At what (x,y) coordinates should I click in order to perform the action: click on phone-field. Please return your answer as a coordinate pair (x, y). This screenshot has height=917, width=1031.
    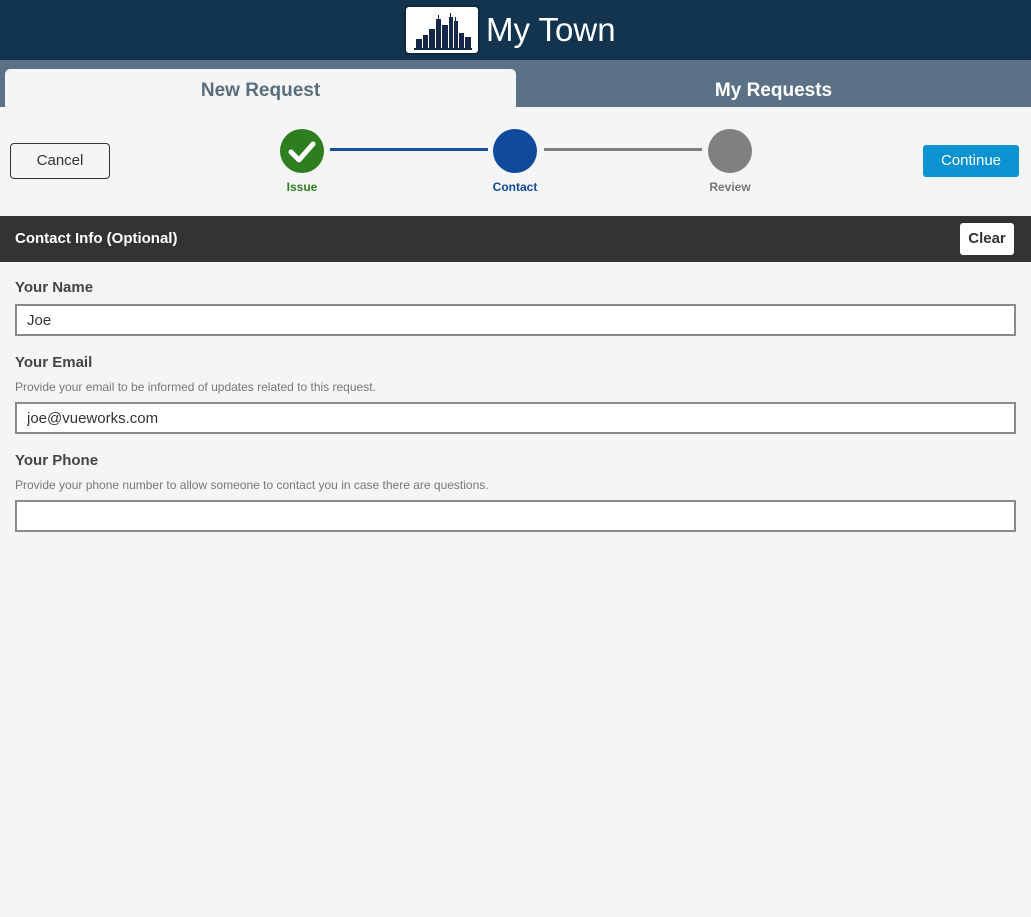
    Looking at the image, I should click on (515, 516).